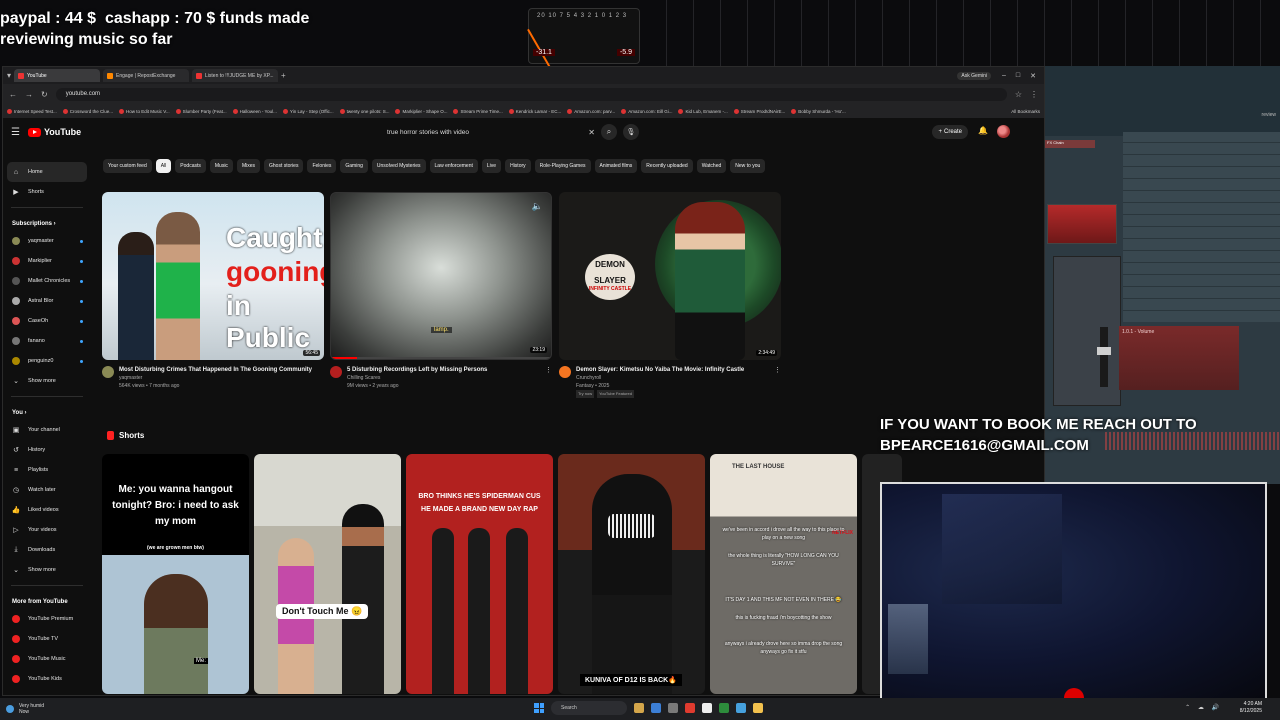 The width and height of the screenshot is (1280, 720). I want to click on notifications-icon: 🔔, so click(983, 130).